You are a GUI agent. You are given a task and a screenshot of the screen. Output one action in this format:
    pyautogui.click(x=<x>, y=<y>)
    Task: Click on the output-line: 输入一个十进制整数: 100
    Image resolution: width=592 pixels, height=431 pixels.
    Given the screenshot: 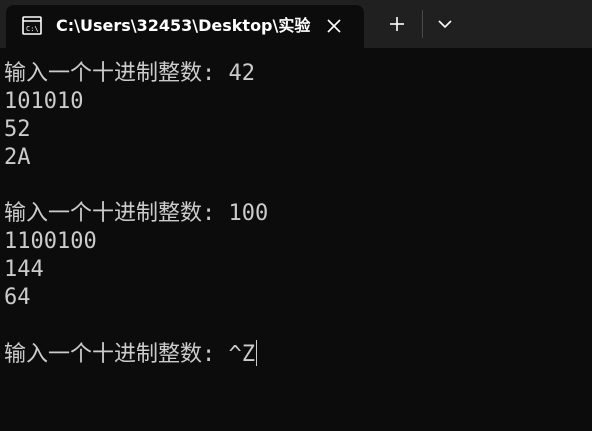 What is the action you would take?
    pyautogui.click(x=136, y=213)
    